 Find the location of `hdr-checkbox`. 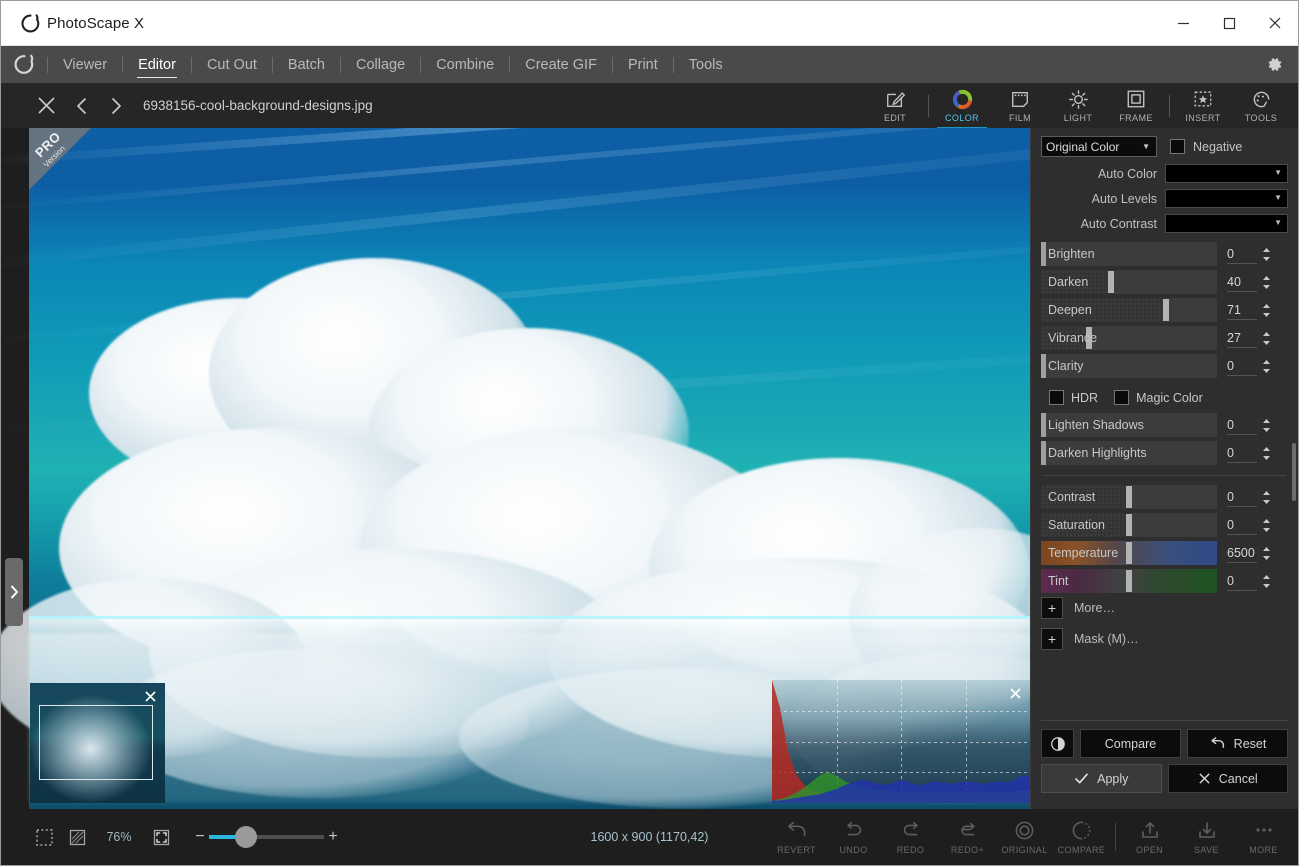

hdr-checkbox is located at coordinates (1056, 397).